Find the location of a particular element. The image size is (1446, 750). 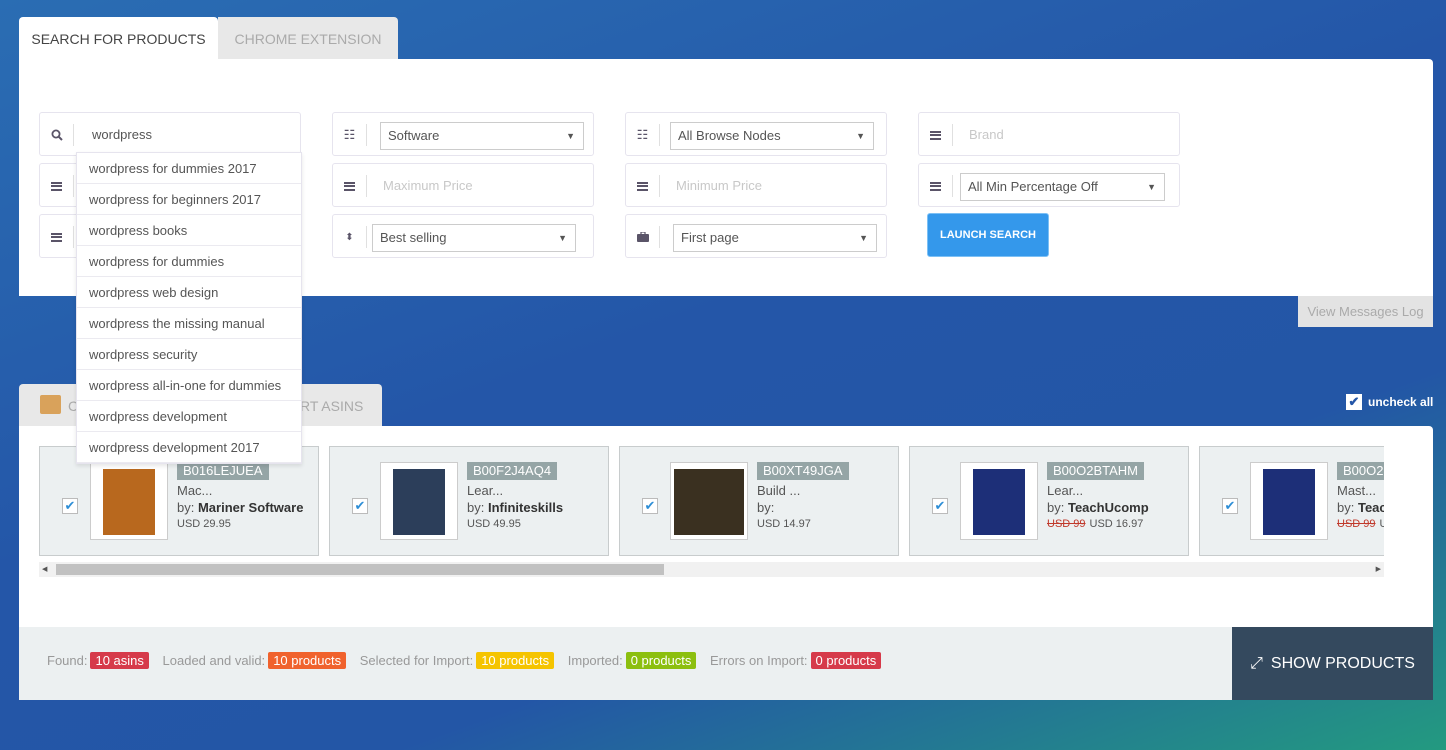

tab-search-for-products: SEARCH FOR PRODUCTS is located at coordinates (118, 38).